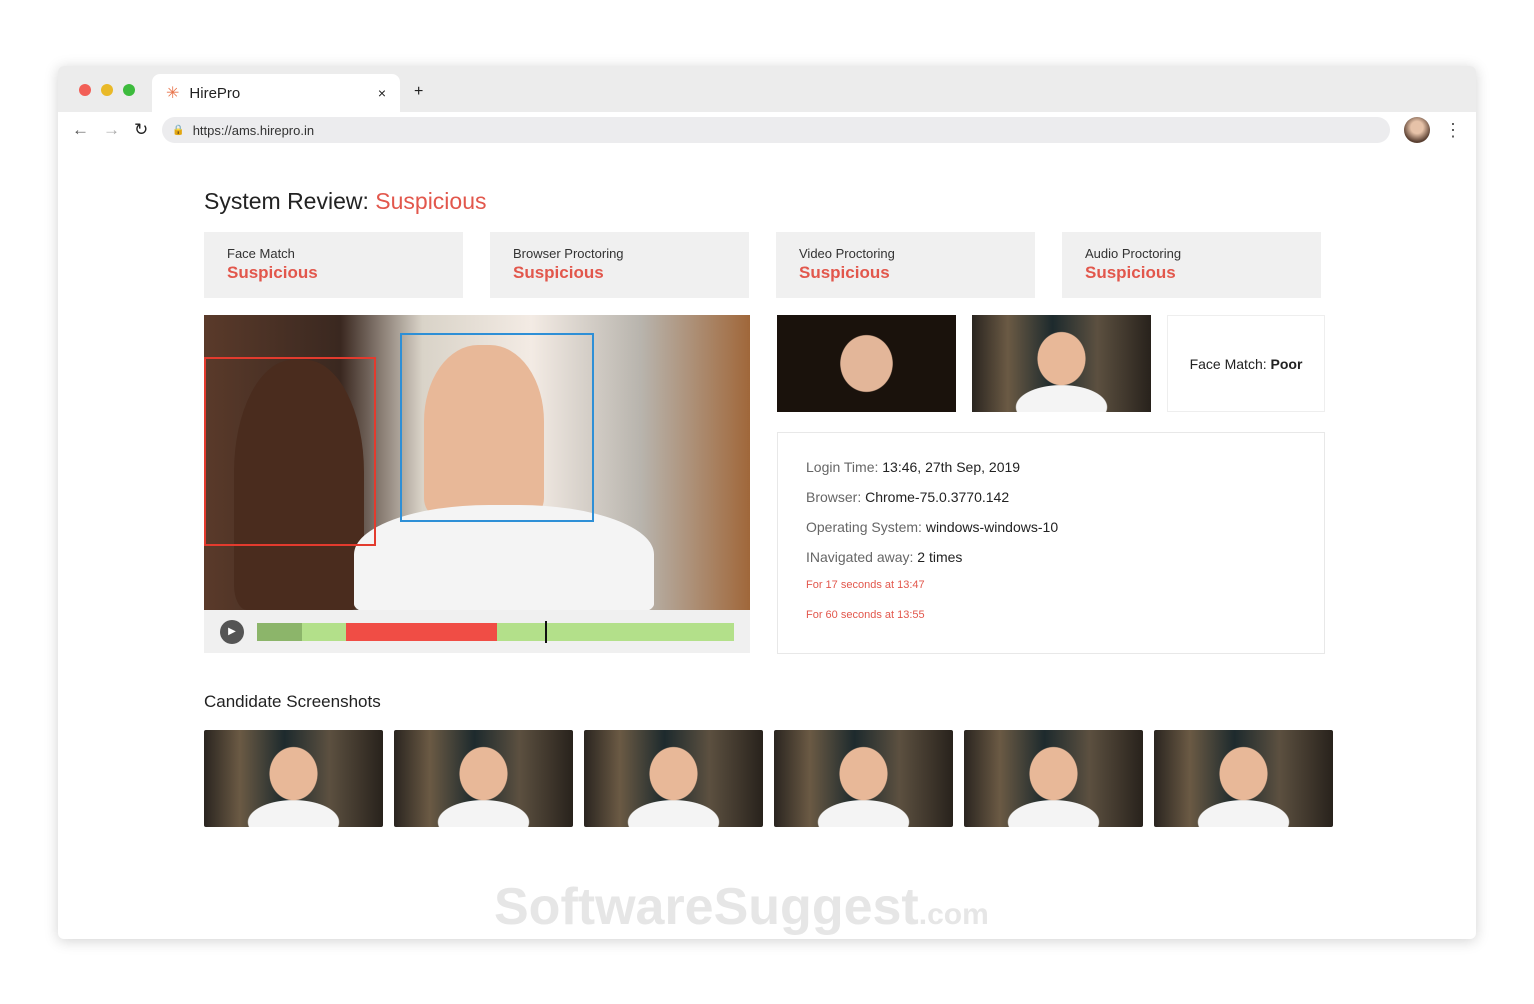 This screenshot has height=1004, width=1534. Describe the element at coordinates (497, 427) in the screenshot. I see `candidate-face-box` at that location.